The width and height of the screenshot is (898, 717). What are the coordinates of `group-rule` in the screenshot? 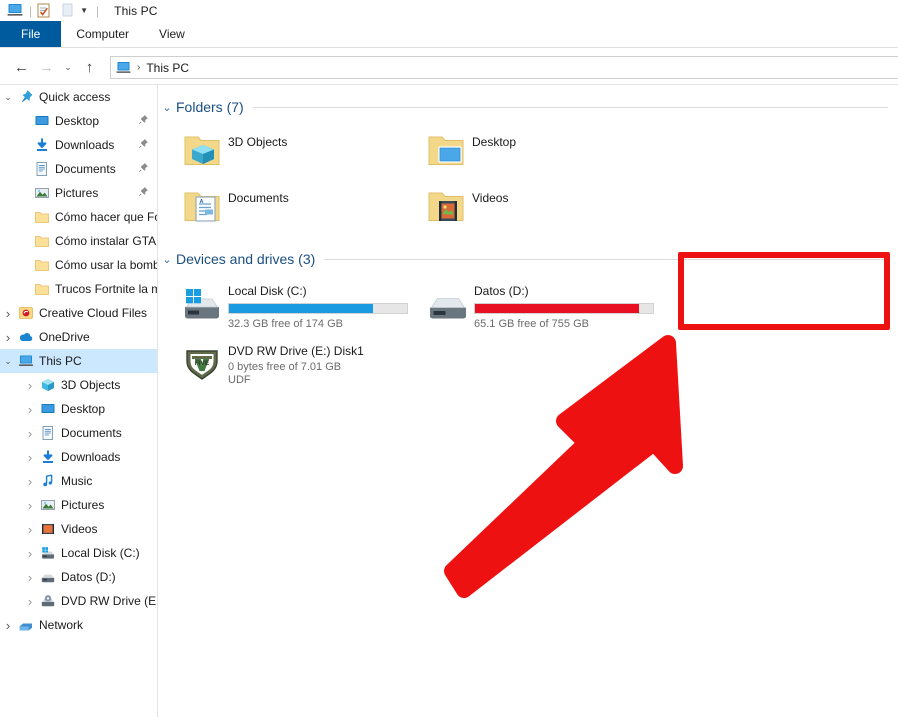 It's located at (606, 259).